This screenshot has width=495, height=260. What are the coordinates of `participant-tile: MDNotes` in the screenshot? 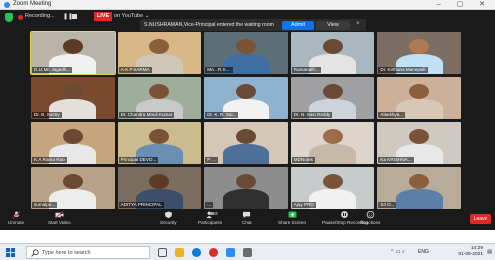 It's located at (332, 143).